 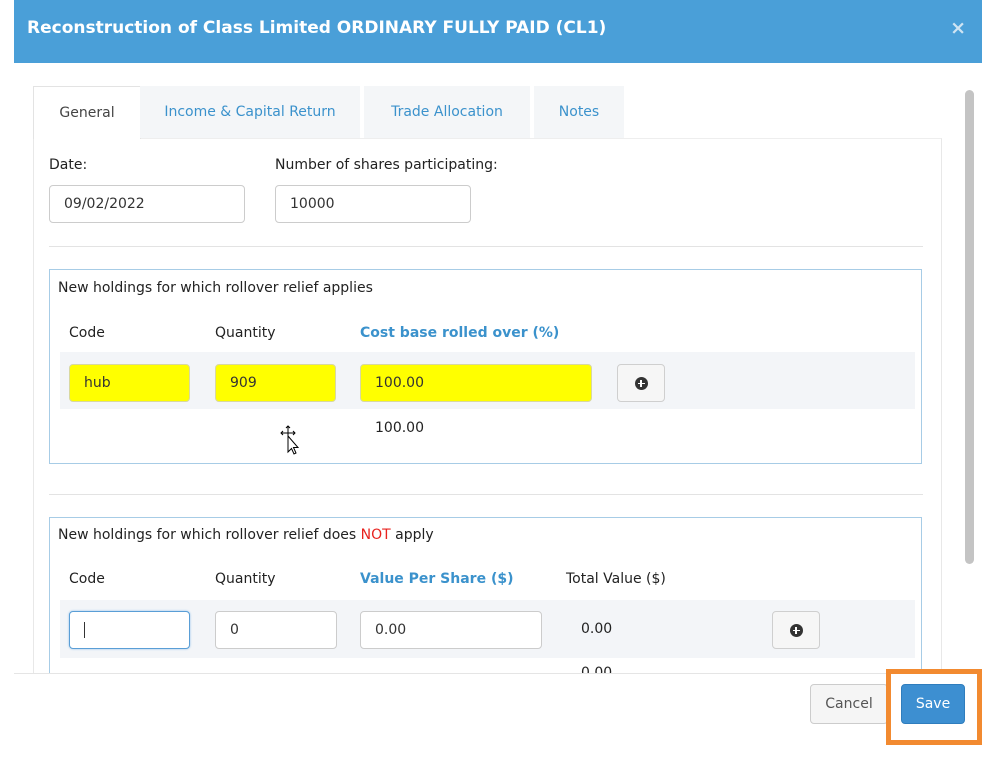 I want to click on tab-trade-allocation: Trade Allocation, so click(x=447, y=112).